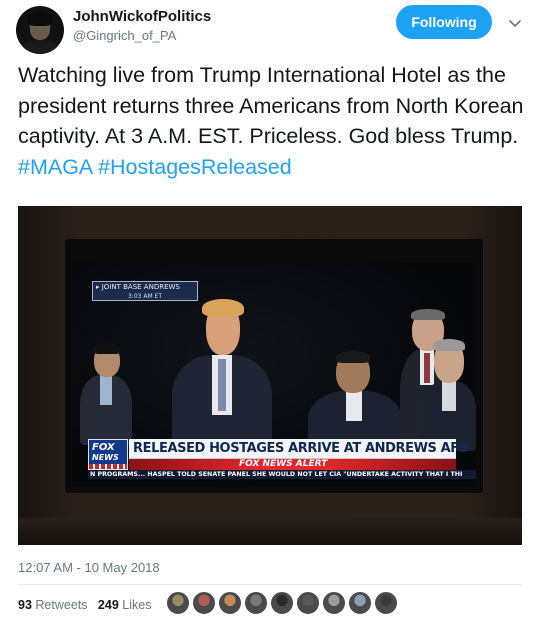 Image resolution: width=541 pixels, height=621 pixels. Describe the element at coordinates (270, 531) in the screenshot. I see `tv-stand` at that location.